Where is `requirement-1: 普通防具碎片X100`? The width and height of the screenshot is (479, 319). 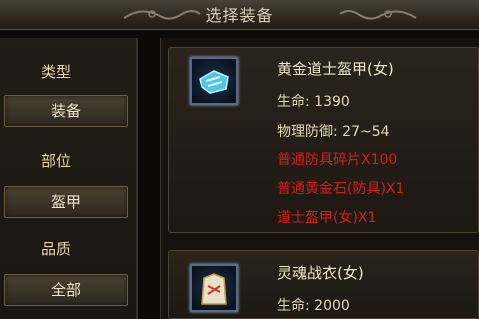
requirement-1: 普通防具碎片X100 is located at coordinates (337, 160).